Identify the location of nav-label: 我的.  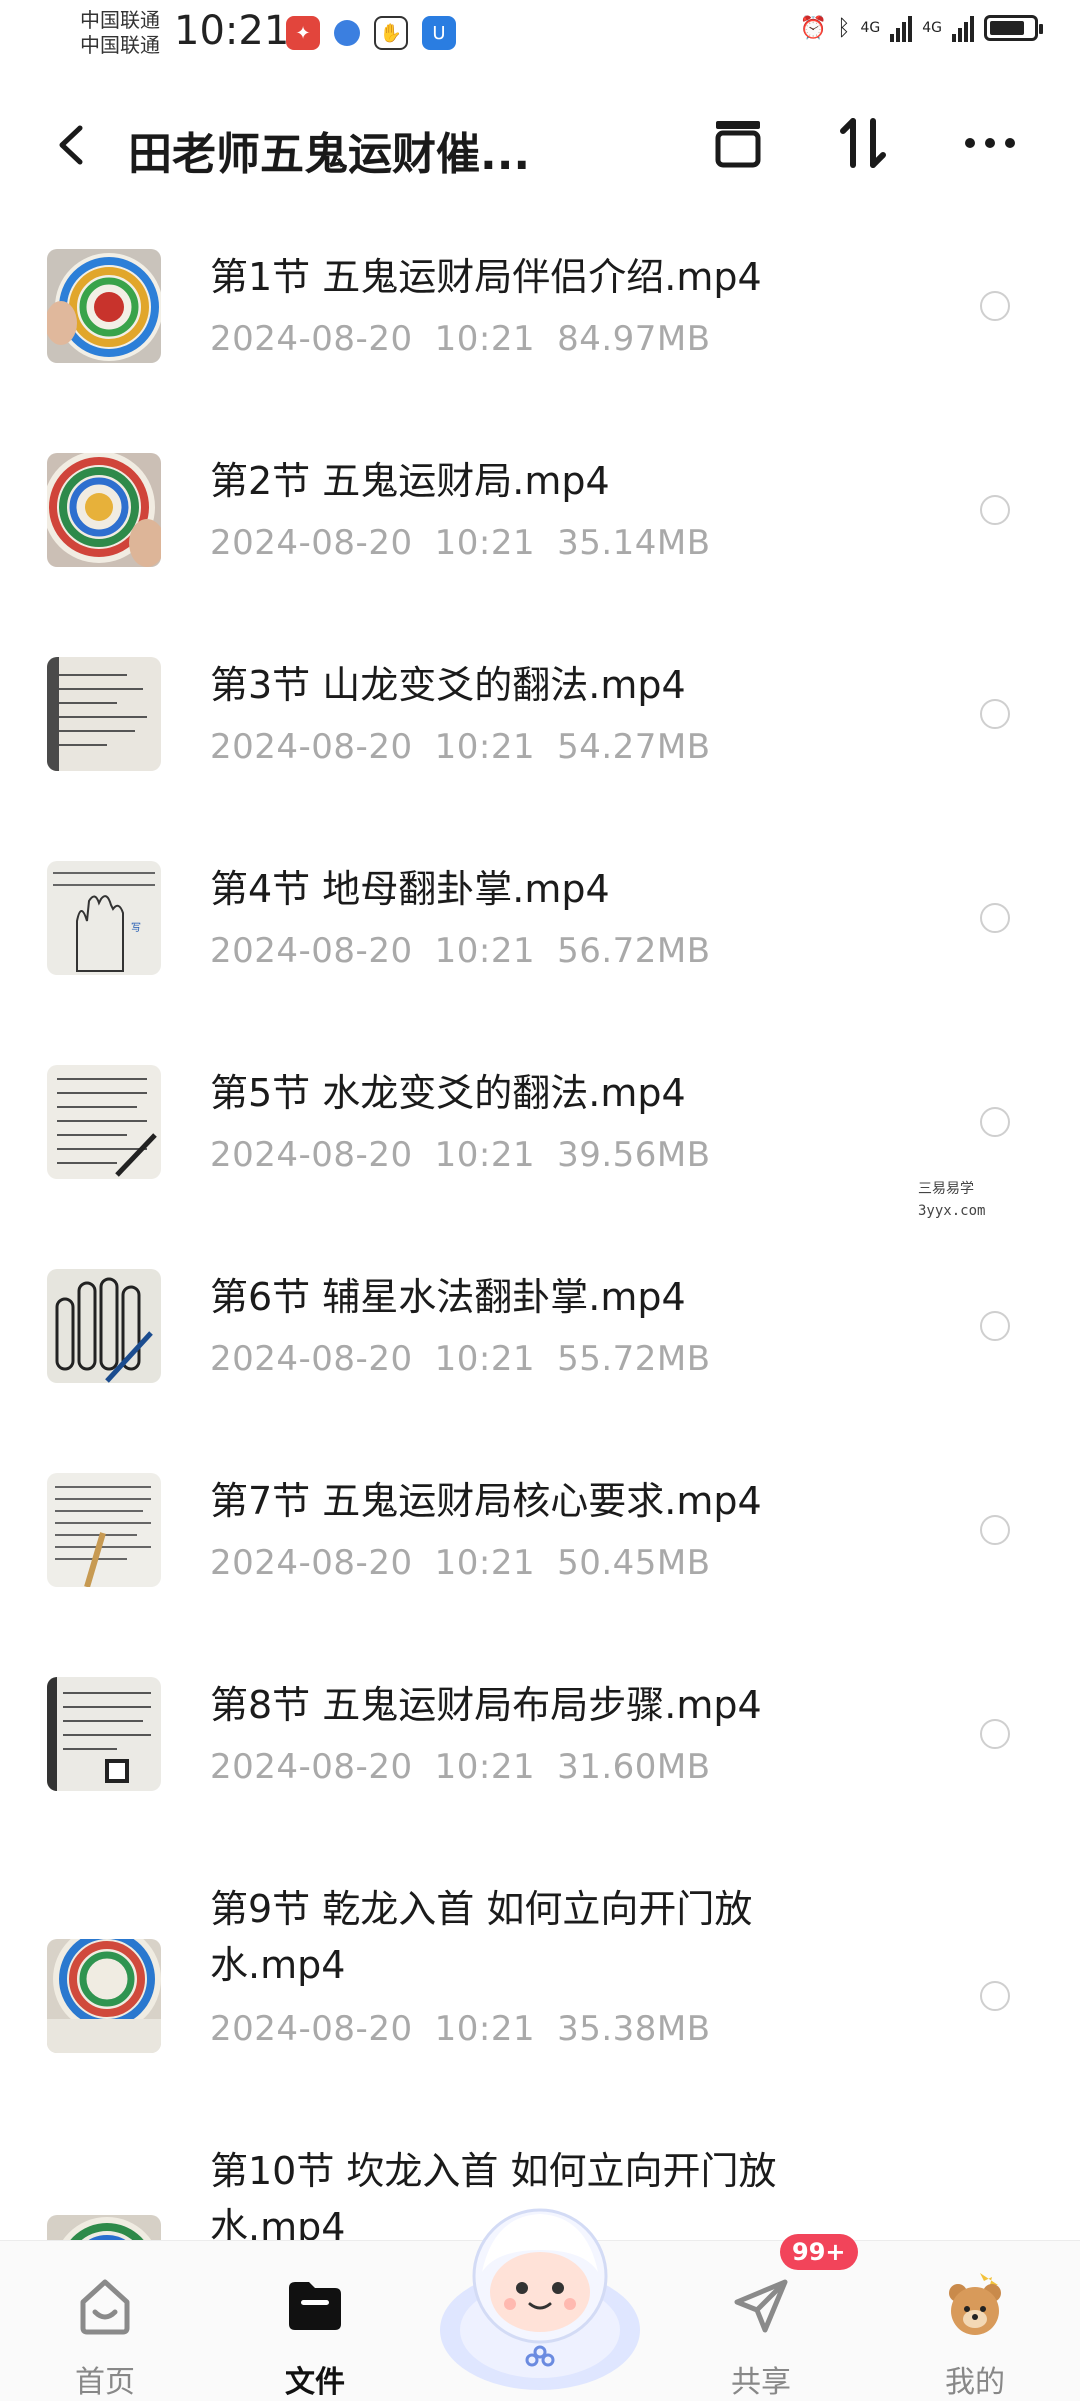
(975, 2382).